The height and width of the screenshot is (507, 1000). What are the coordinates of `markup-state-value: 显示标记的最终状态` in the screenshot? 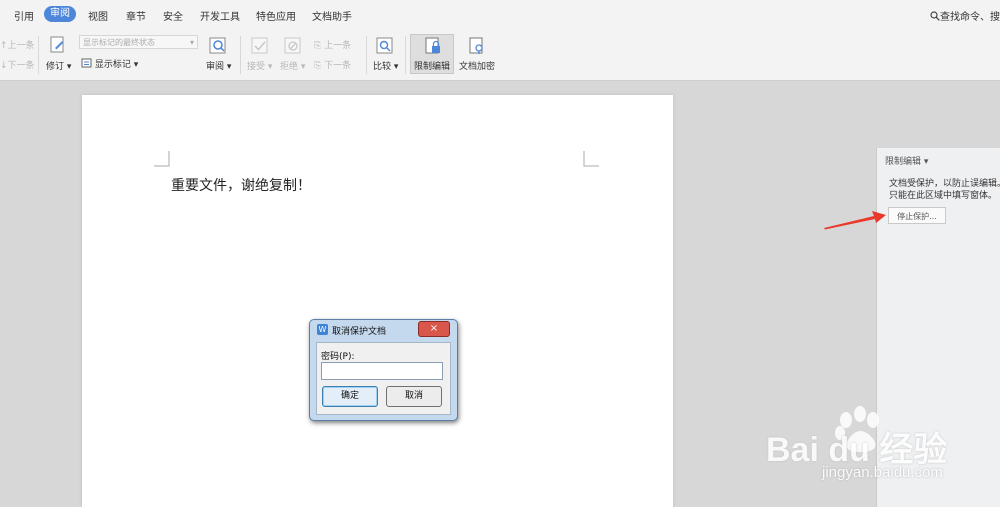 It's located at (119, 42).